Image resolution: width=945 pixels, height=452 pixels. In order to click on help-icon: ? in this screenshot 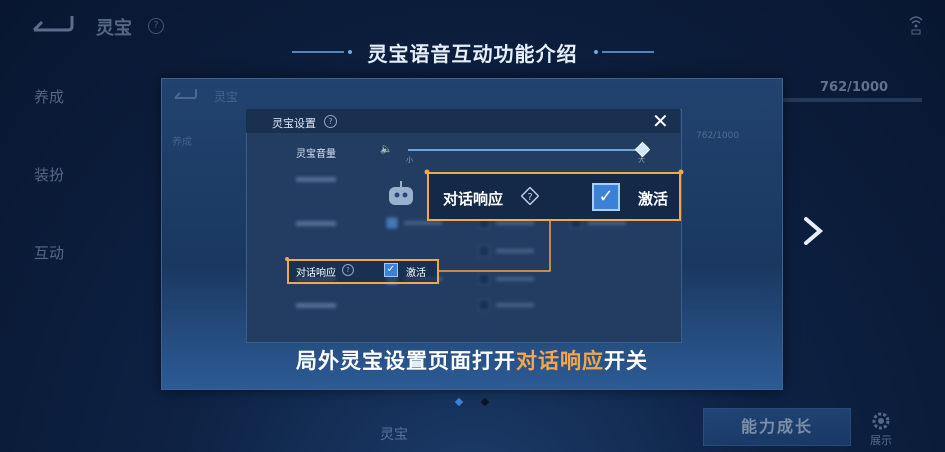, I will do `click(156, 26)`.